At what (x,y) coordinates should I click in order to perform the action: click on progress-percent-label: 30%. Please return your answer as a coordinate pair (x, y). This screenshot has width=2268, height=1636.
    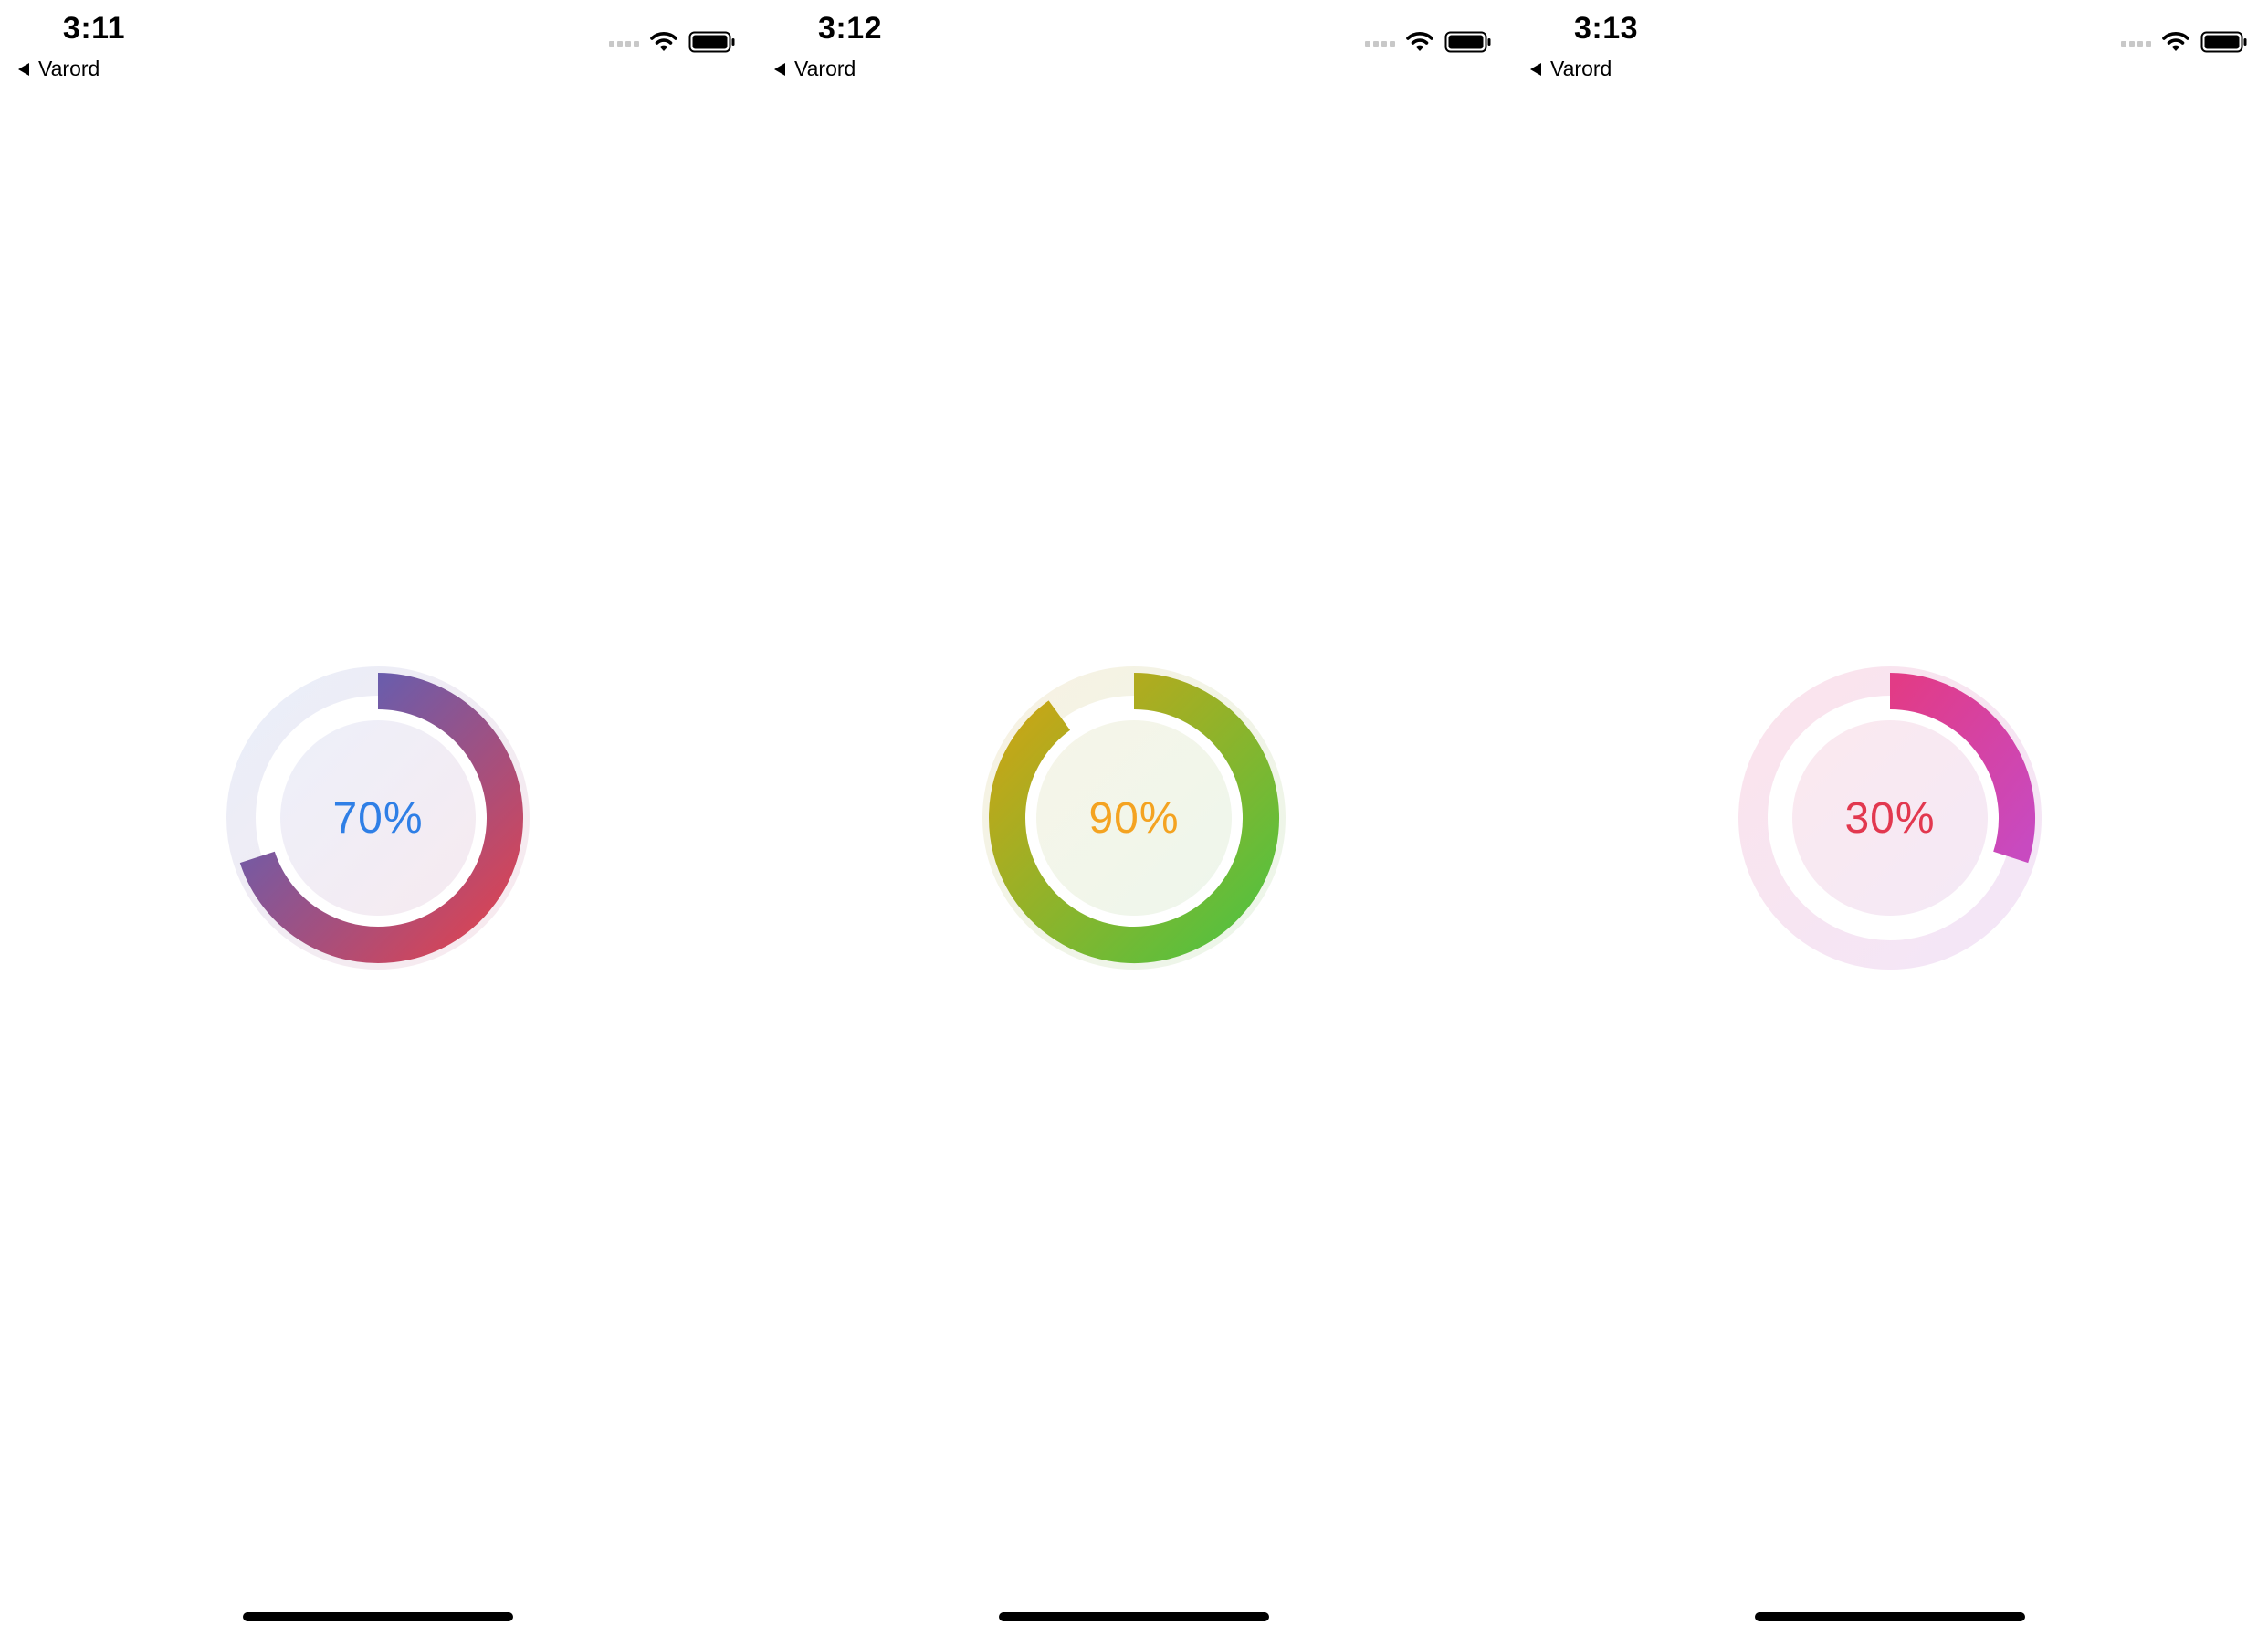
    Looking at the image, I should click on (1890, 818).